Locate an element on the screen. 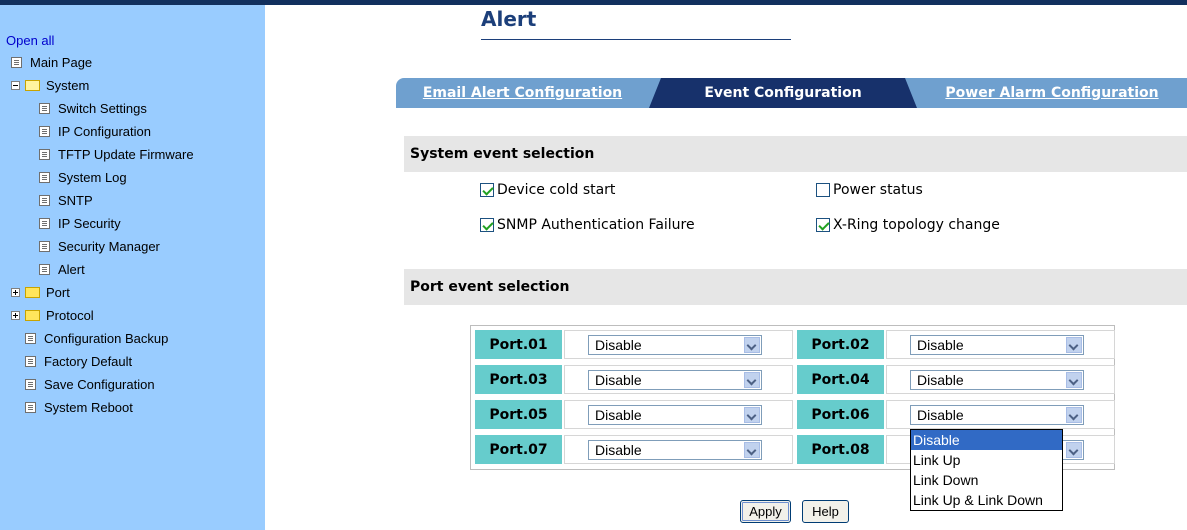 The height and width of the screenshot is (530, 1187). sidebar-item-tftp-update-firmware: TFTP Update Firmware is located at coordinates (116, 154).